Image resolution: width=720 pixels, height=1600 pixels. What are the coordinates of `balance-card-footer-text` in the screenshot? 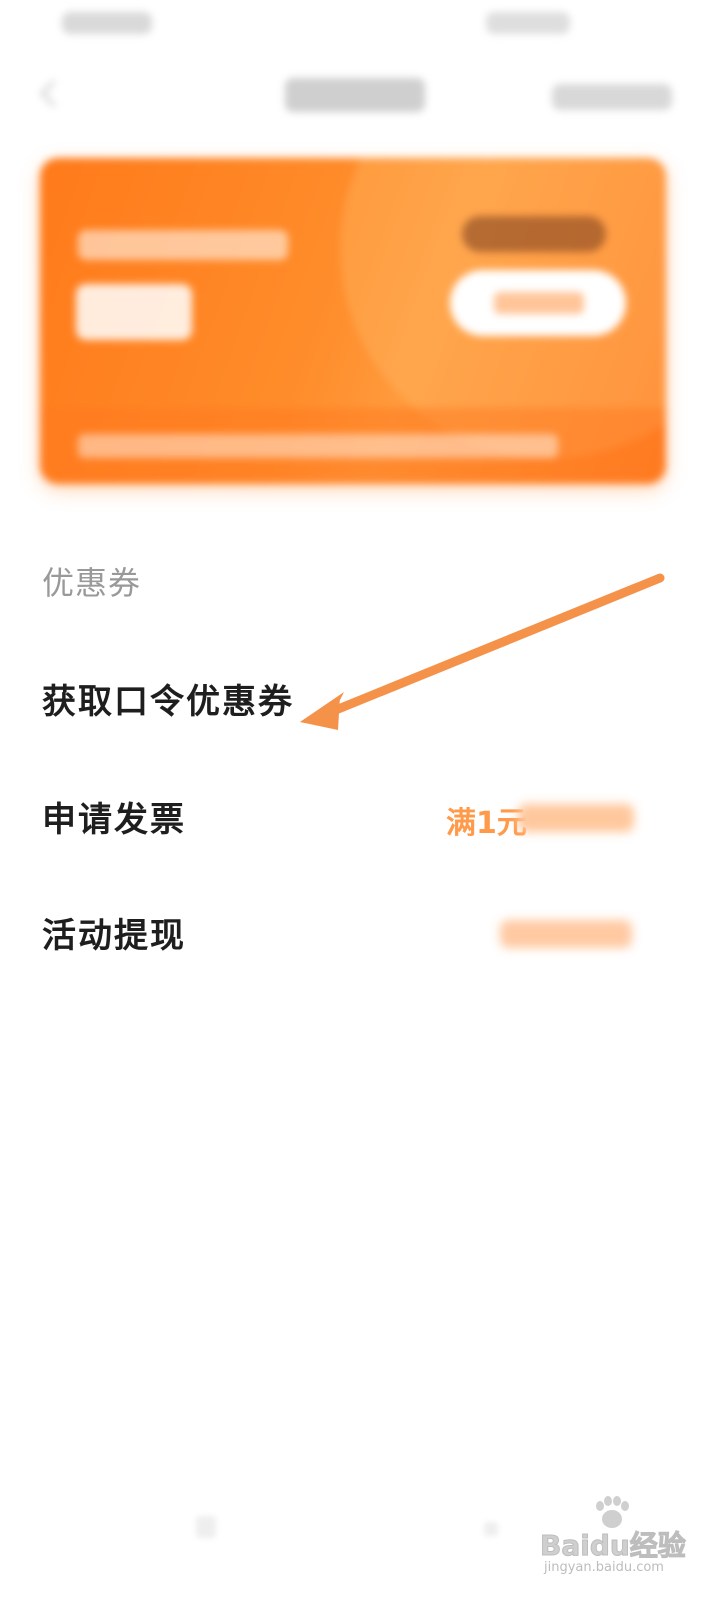 It's located at (318, 446).